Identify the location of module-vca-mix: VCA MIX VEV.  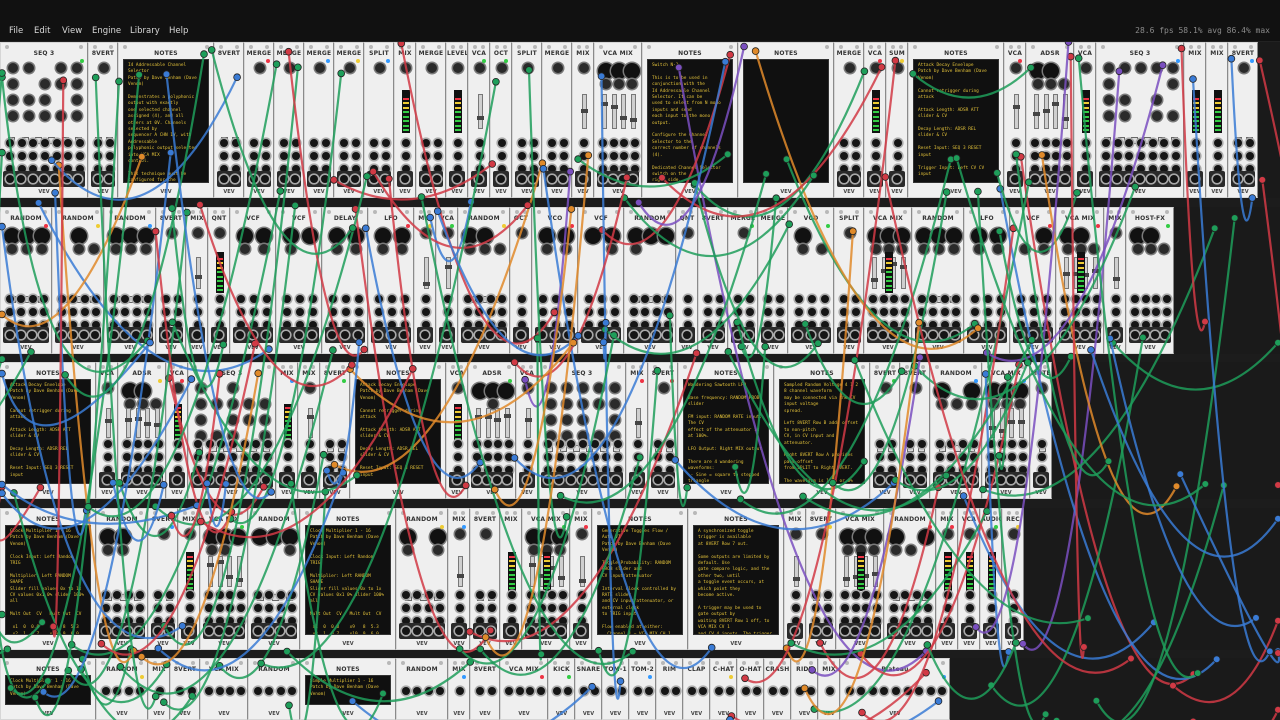
(224, 579).